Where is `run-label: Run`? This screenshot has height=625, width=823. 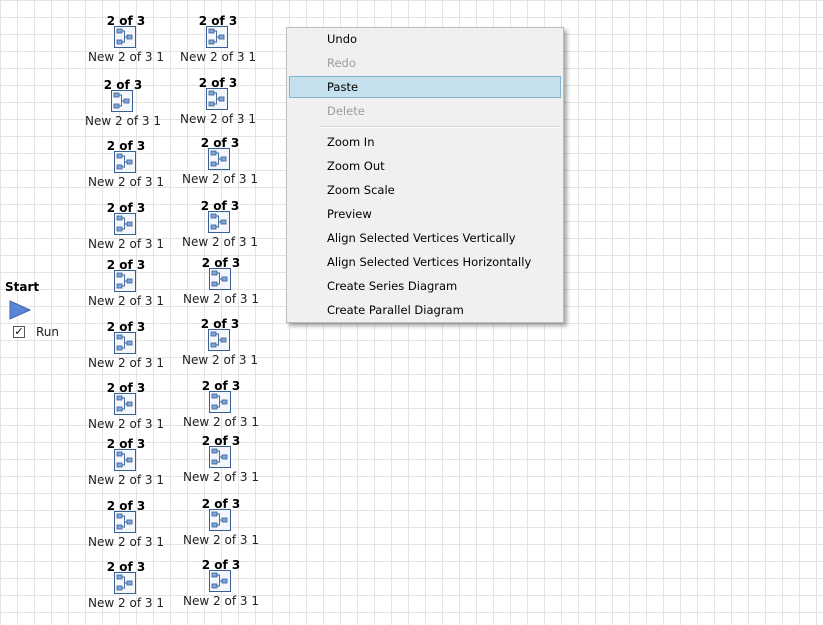
run-label: Run is located at coordinates (48, 332).